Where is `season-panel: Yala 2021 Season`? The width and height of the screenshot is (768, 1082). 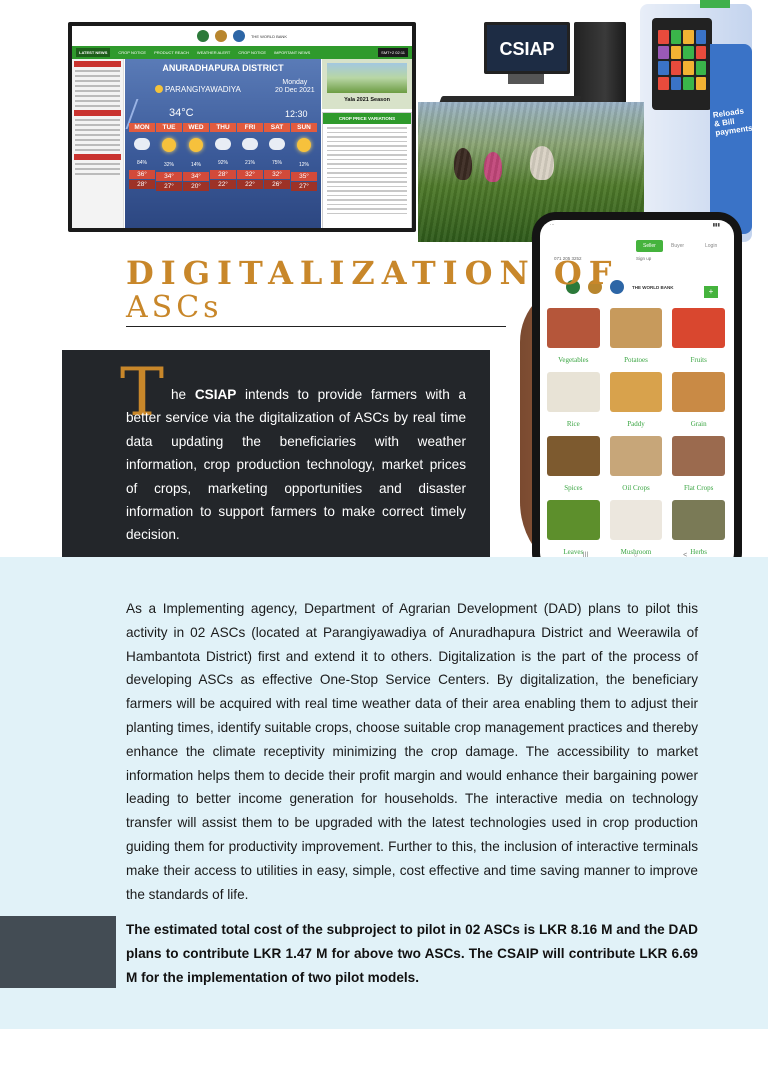 season-panel: Yala 2021 Season is located at coordinates (367, 84).